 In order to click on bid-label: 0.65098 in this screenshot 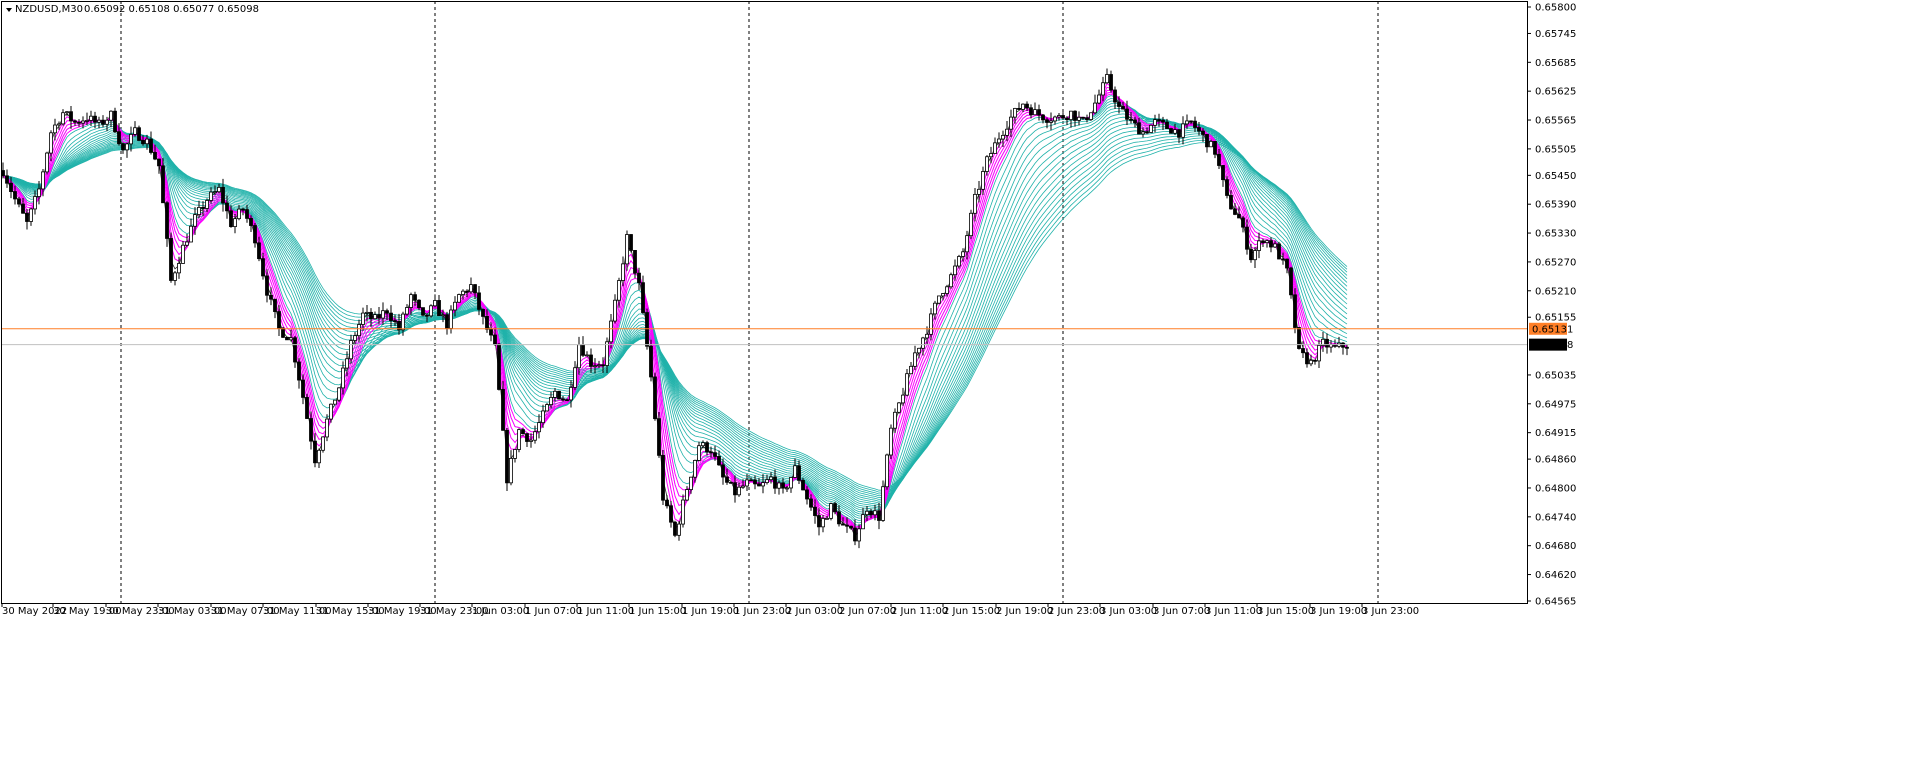, I will do `click(1552, 345)`.